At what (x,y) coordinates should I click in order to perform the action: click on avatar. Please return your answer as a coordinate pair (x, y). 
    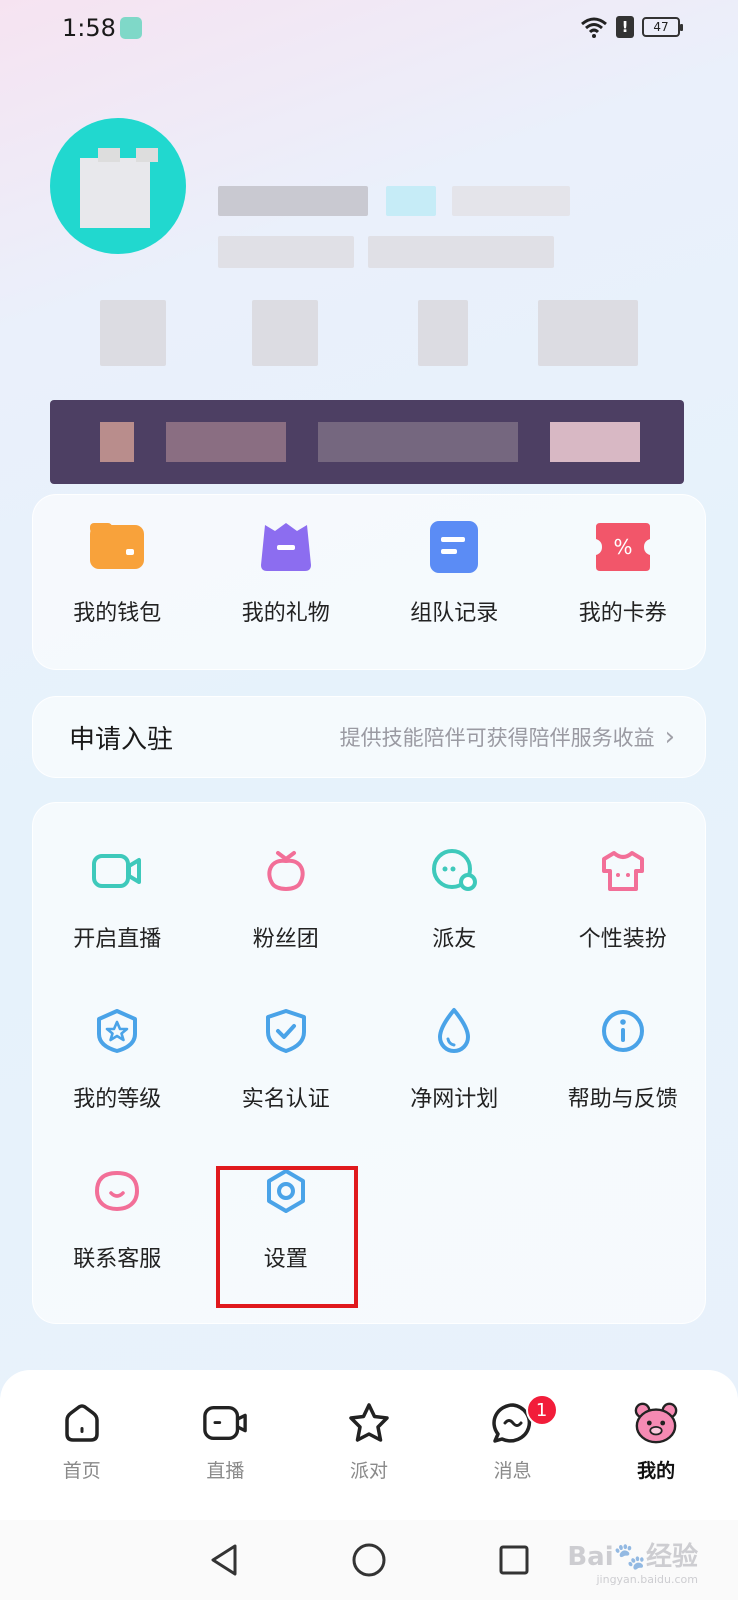
    Looking at the image, I should click on (118, 186).